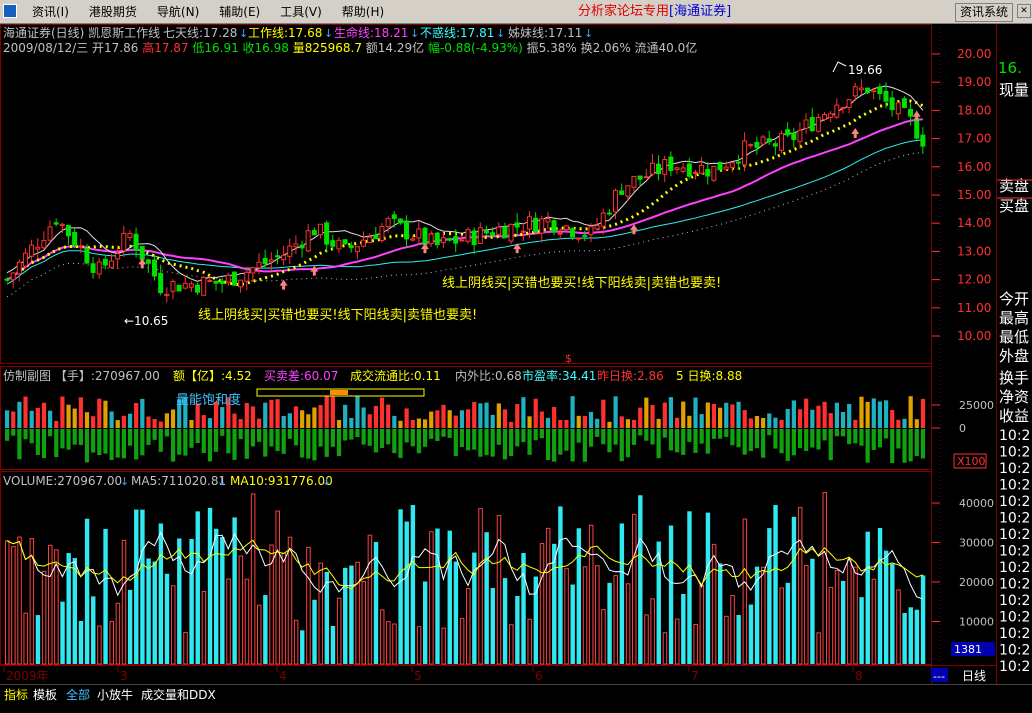  Describe the element at coordinates (984, 12) in the screenshot. I see `info-system-button: 资讯系统` at that location.